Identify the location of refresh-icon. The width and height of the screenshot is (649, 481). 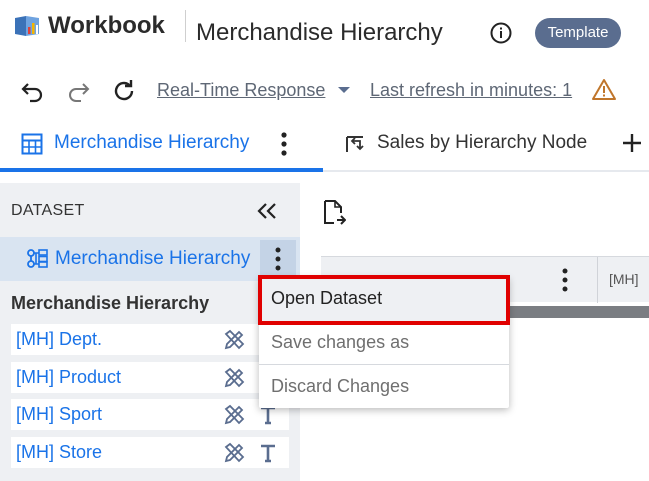
(124, 91).